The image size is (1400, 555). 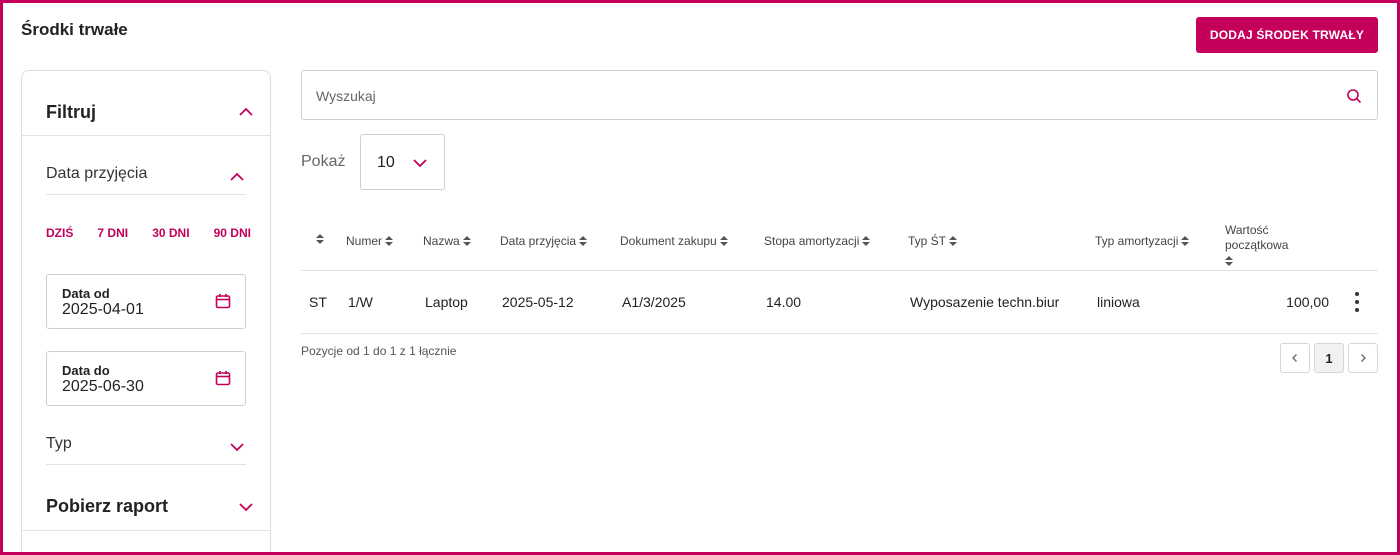 I want to click on next-page-button, so click(x=1363, y=358).